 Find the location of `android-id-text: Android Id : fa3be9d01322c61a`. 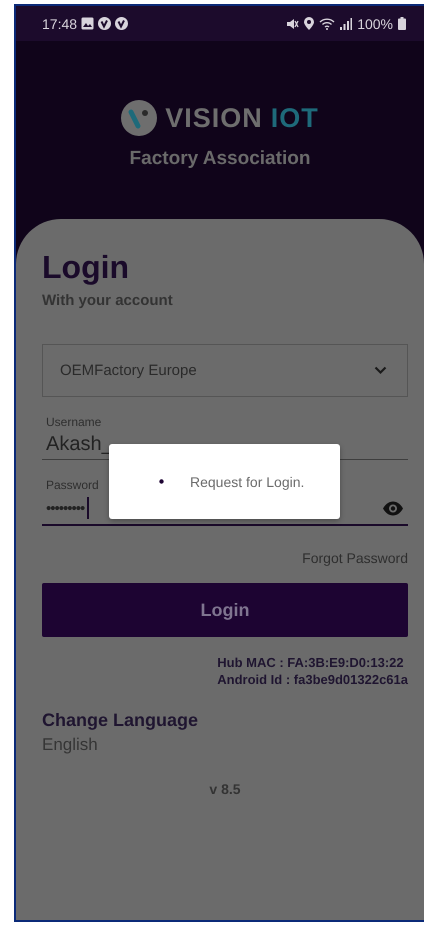

android-id-text: Android Id : fa3be9d01322c61a is located at coordinates (312, 679).